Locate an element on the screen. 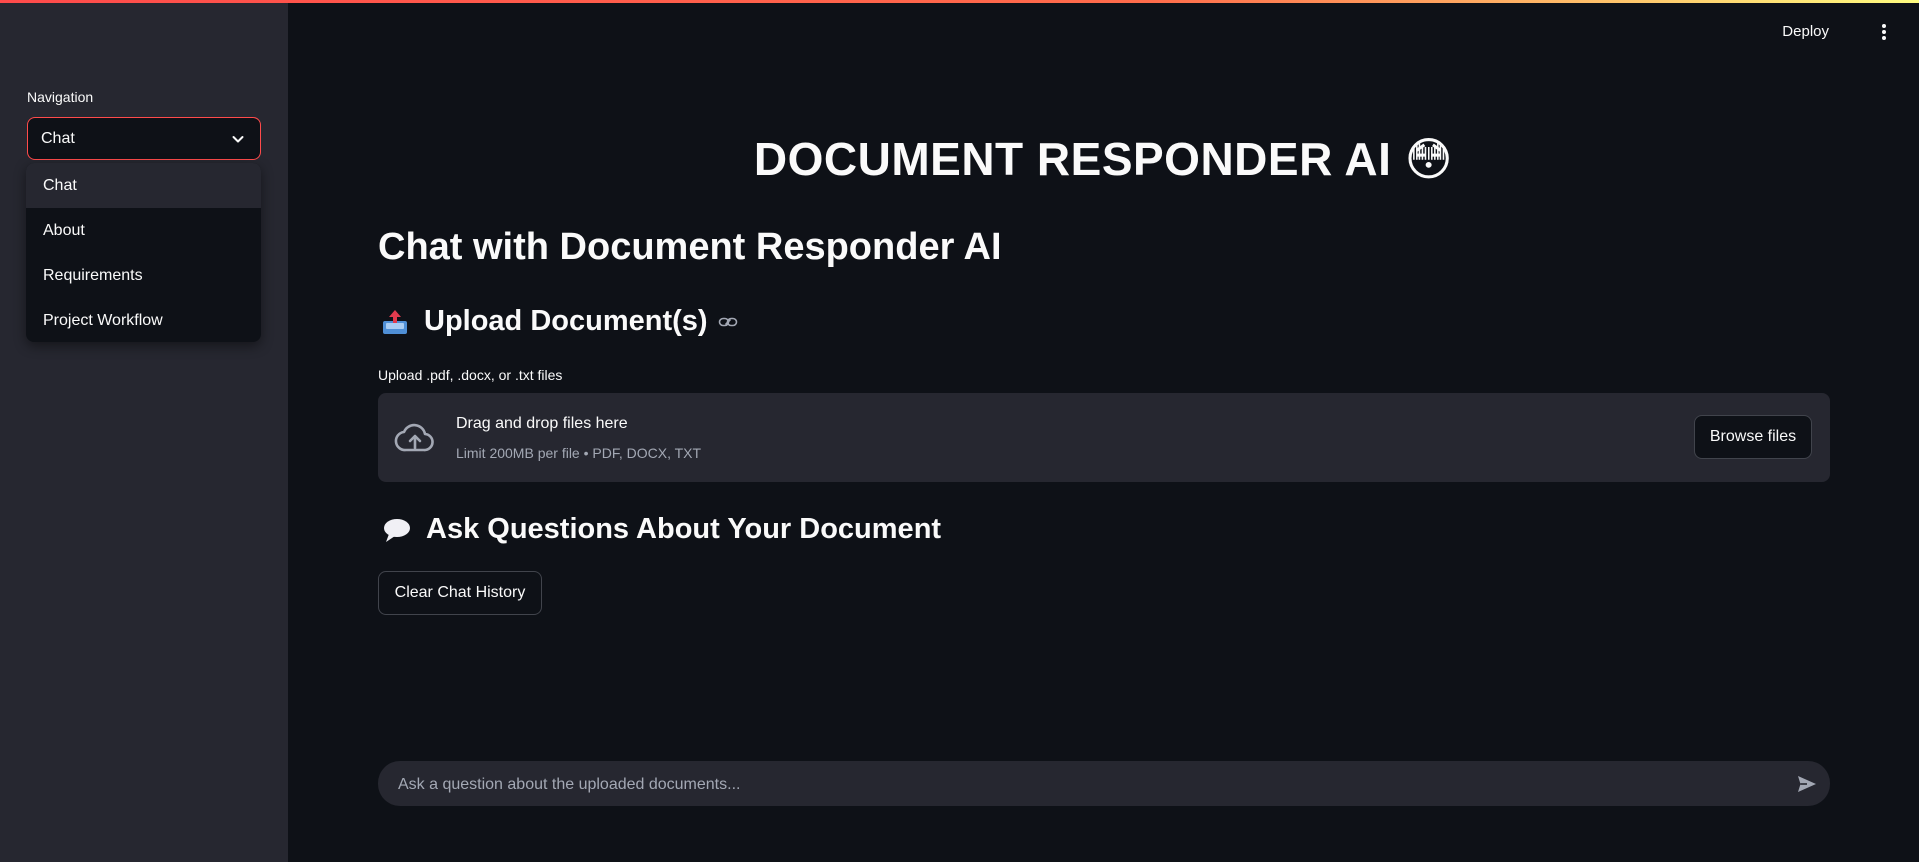  chat-input is located at coordinates (1078, 784).